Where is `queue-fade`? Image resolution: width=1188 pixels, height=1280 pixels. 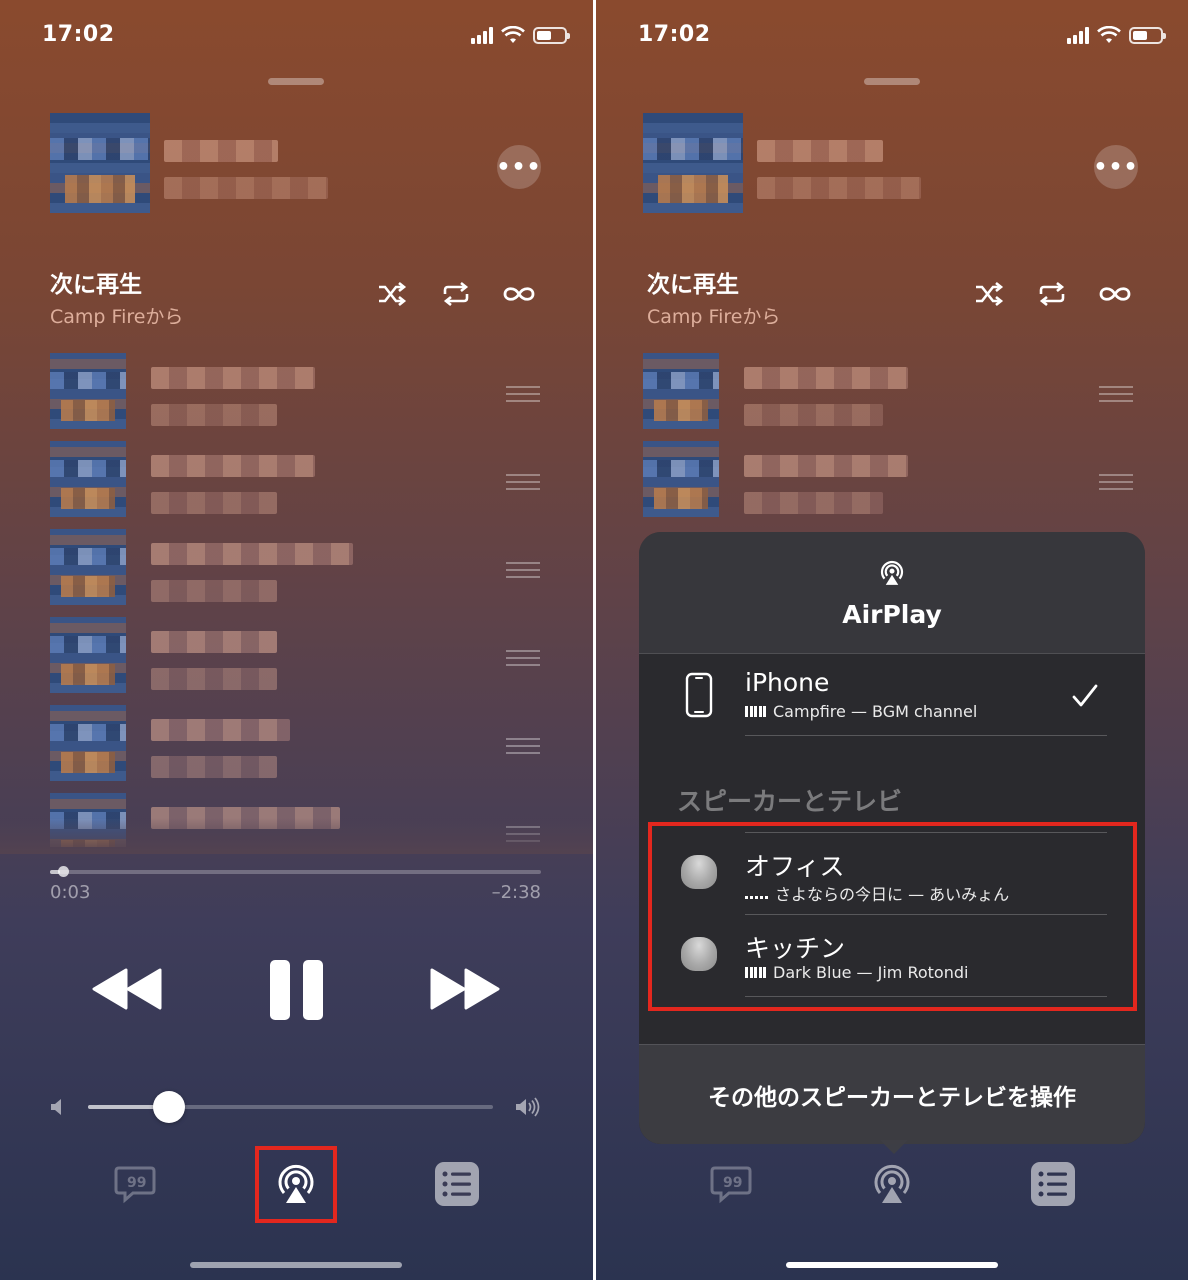 queue-fade is located at coordinates (296, 836).